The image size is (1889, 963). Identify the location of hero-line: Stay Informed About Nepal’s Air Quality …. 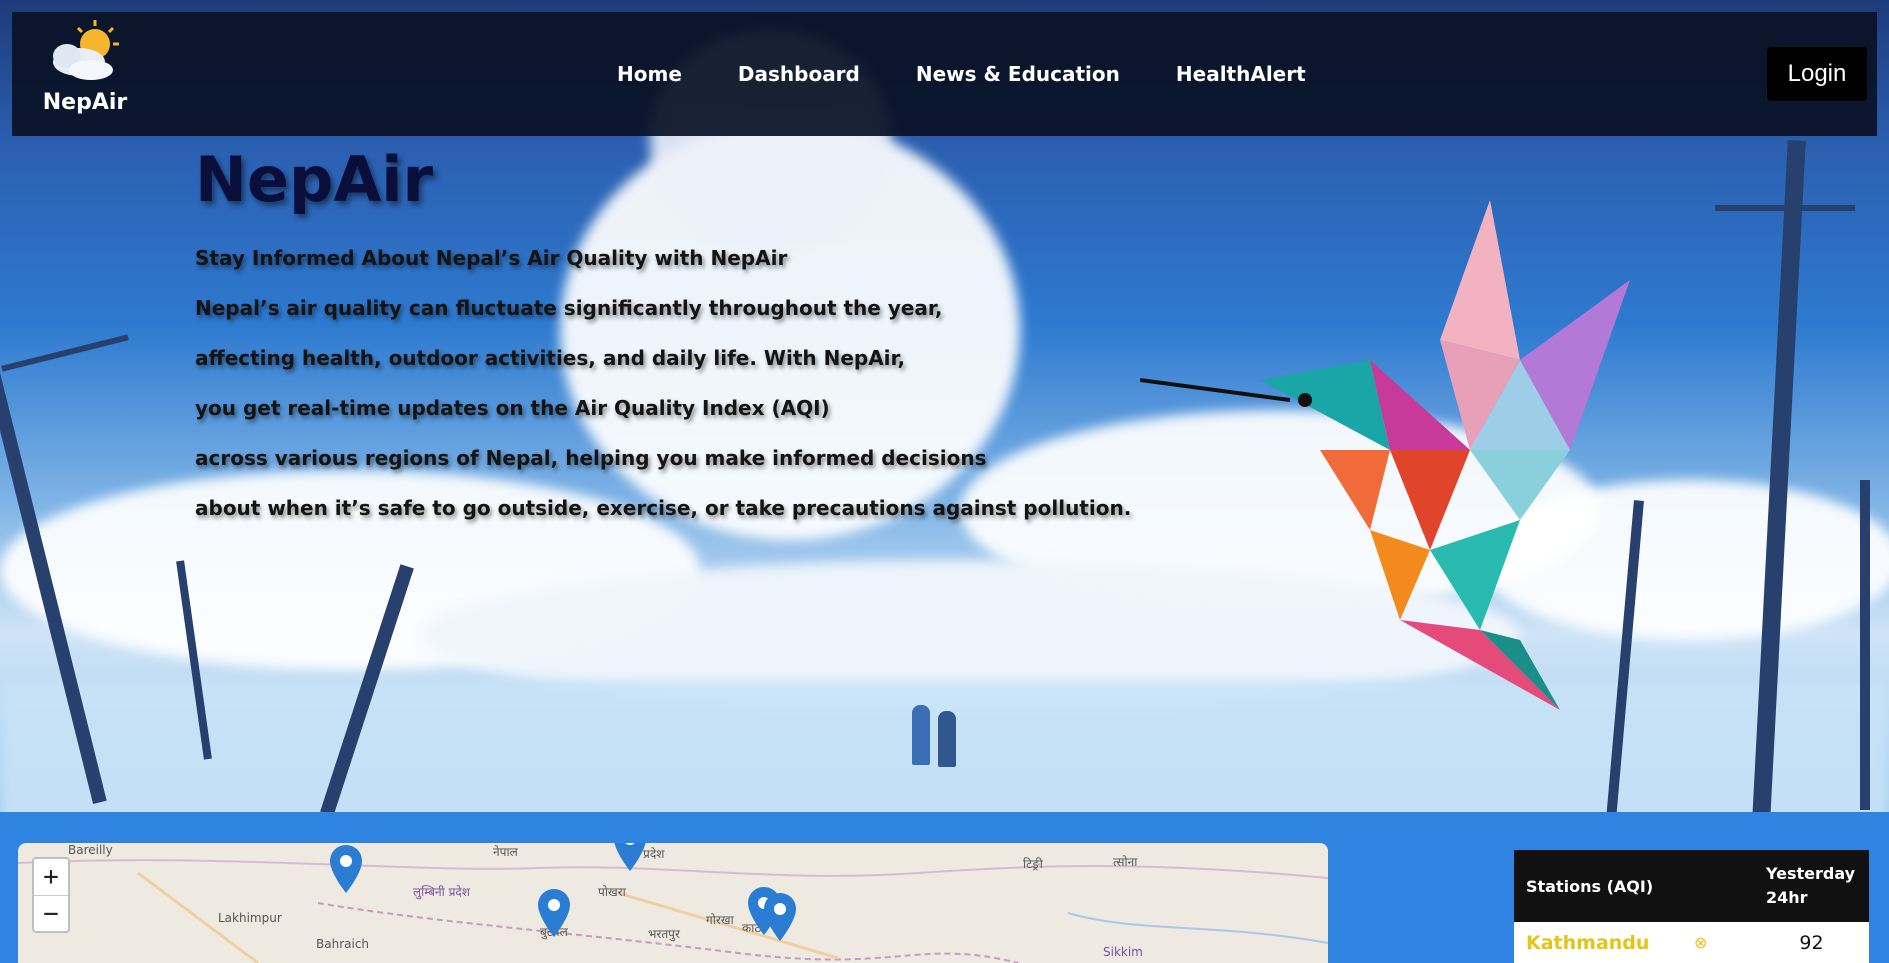
(491, 258).